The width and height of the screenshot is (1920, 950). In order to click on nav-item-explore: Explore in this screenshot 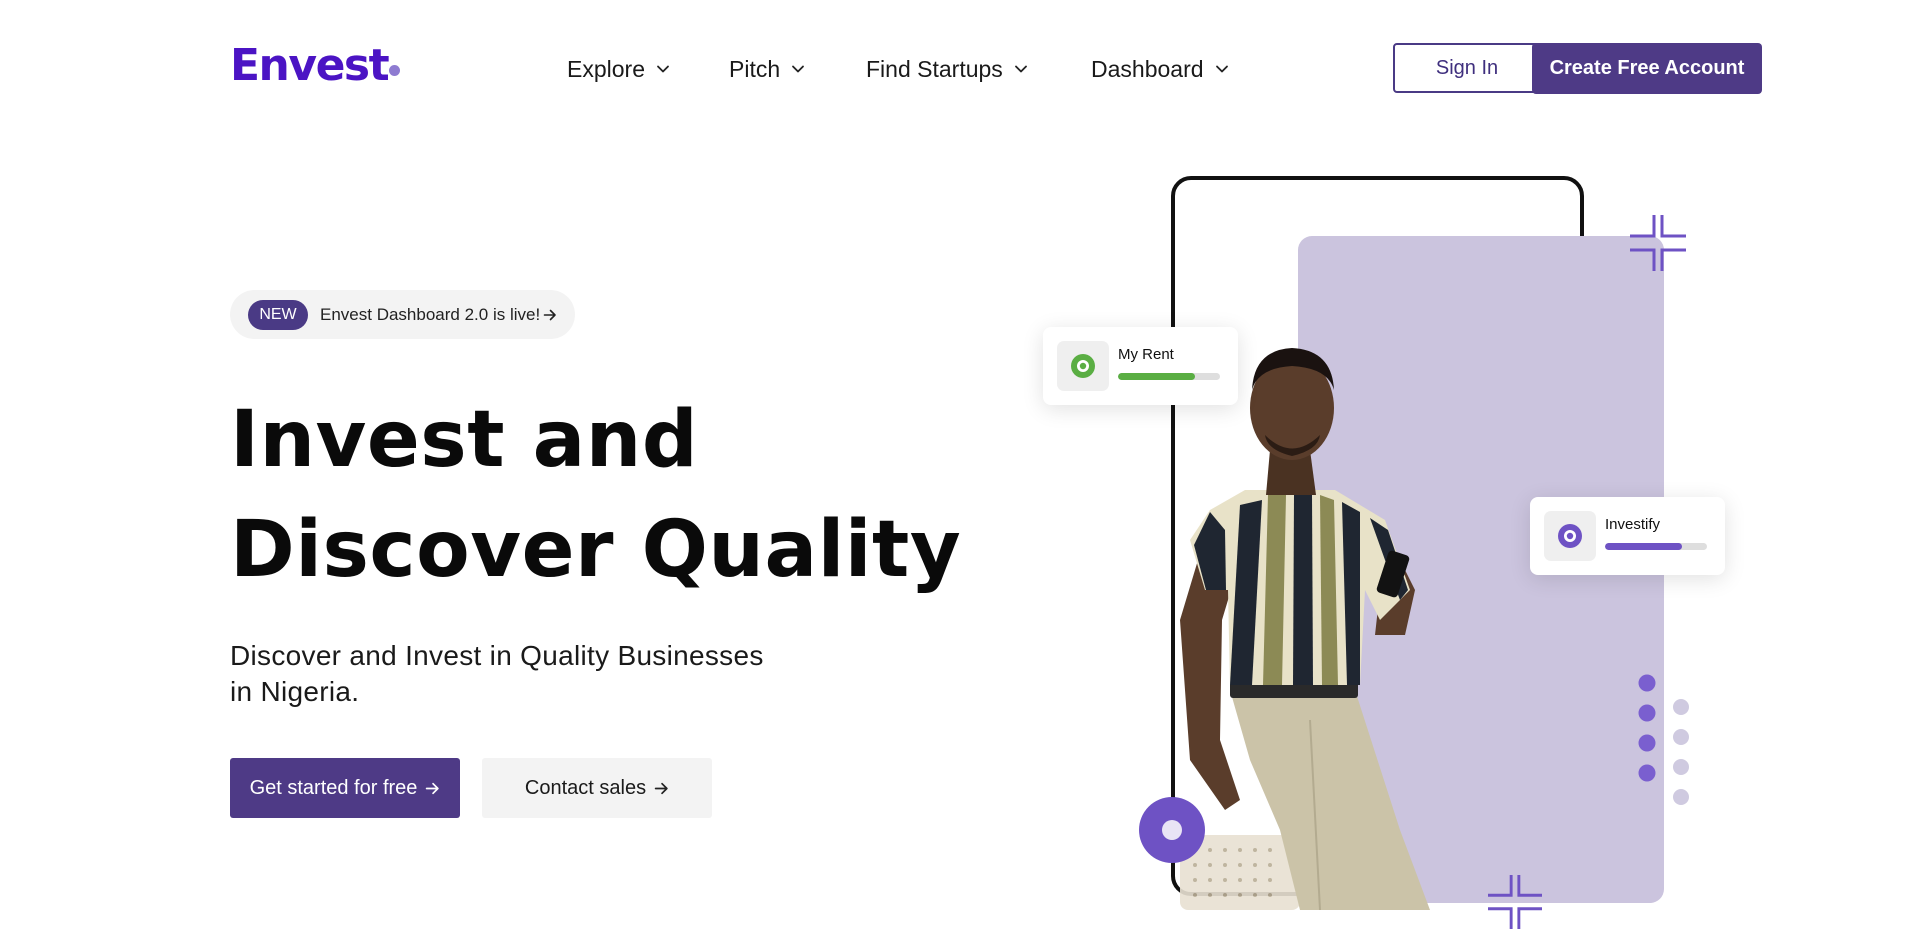, I will do `click(619, 69)`.